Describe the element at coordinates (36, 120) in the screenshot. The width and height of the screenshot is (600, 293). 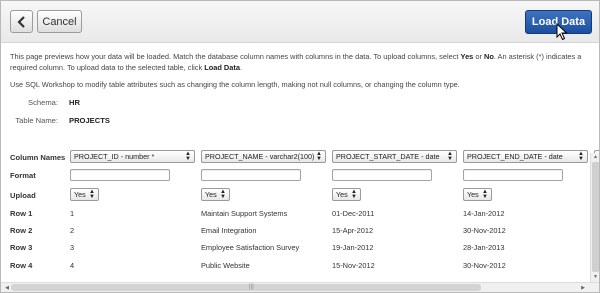
I see `table-name-label: Table Name:` at that location.